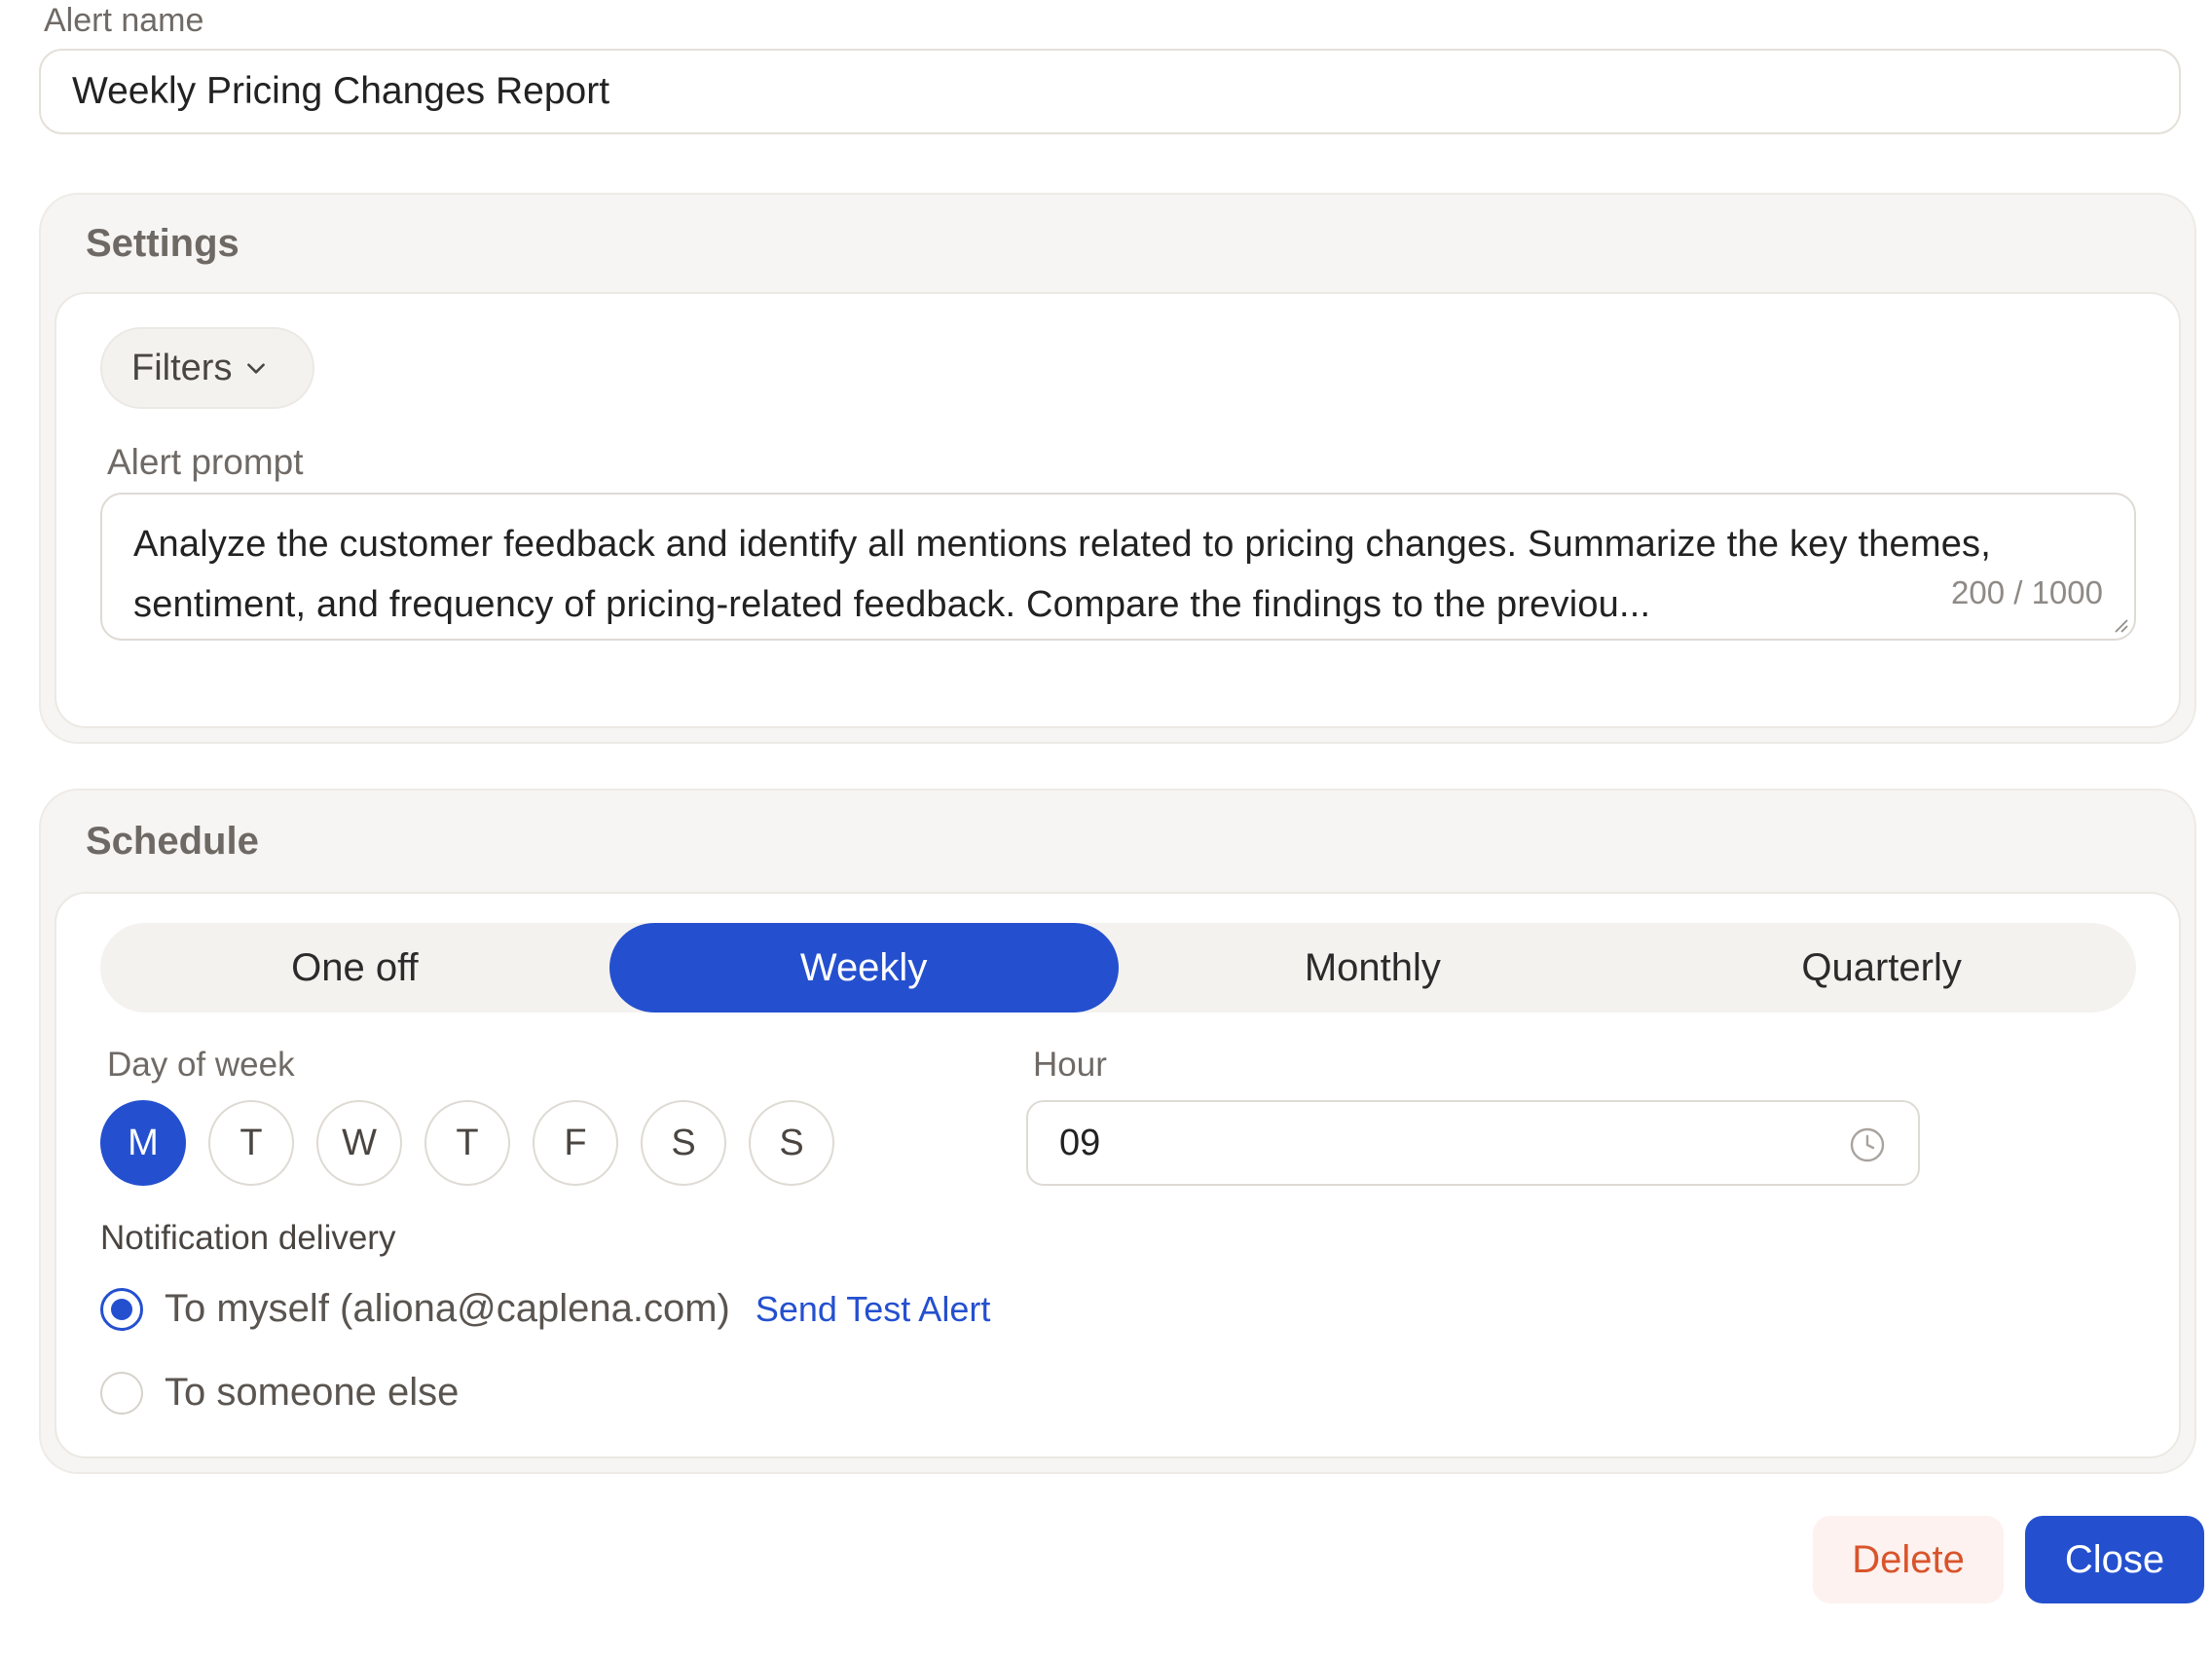 The image size is (2212, 1657). I want to click on radio-someone-else, so click(121, 1393).